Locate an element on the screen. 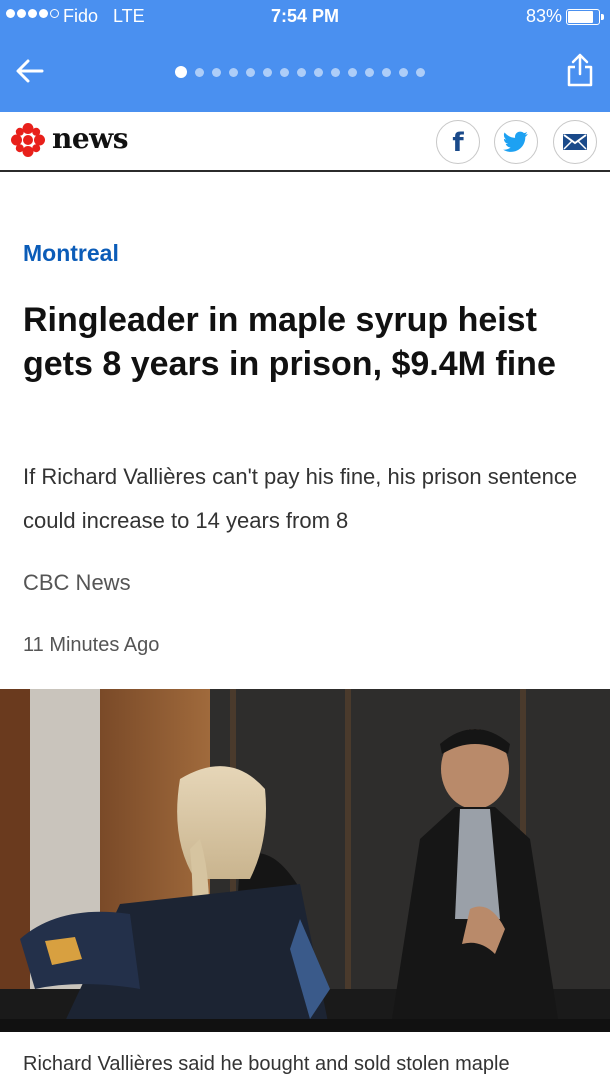 The image size is (610, 1084). section-label: Montreal is located at coordinates (71, 253).